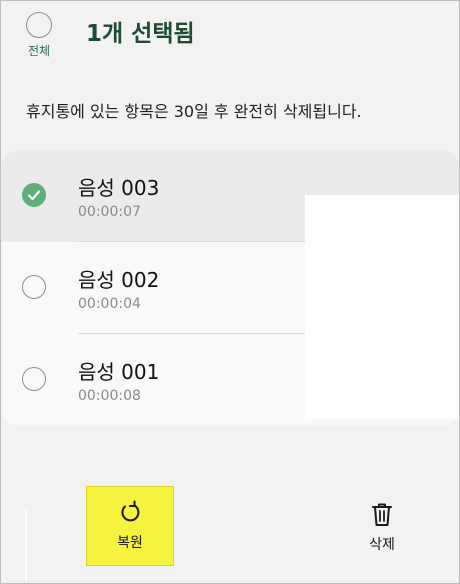  I want to click on restore-arrow-icon, so click(130, 511).